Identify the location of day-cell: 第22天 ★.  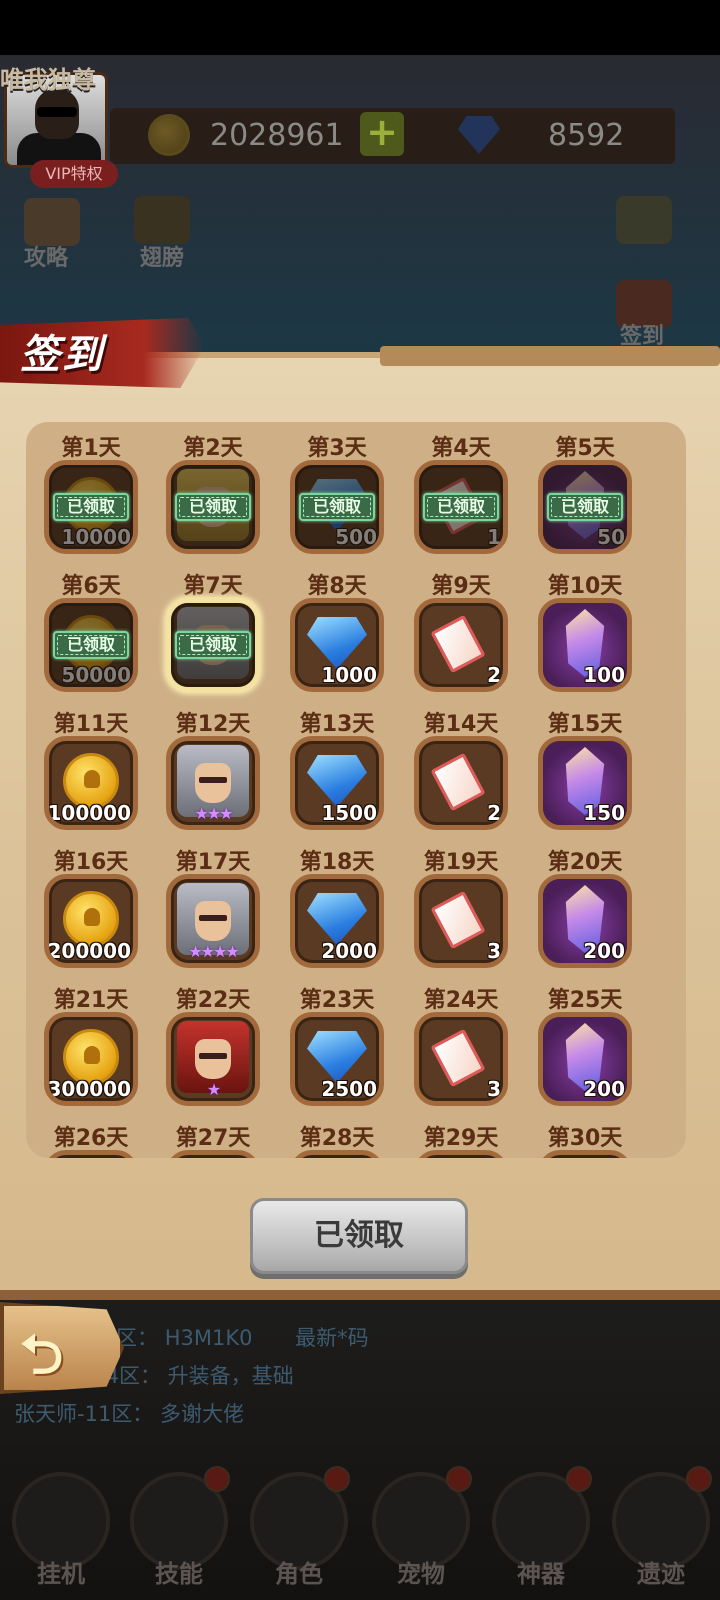
(213, 1047).